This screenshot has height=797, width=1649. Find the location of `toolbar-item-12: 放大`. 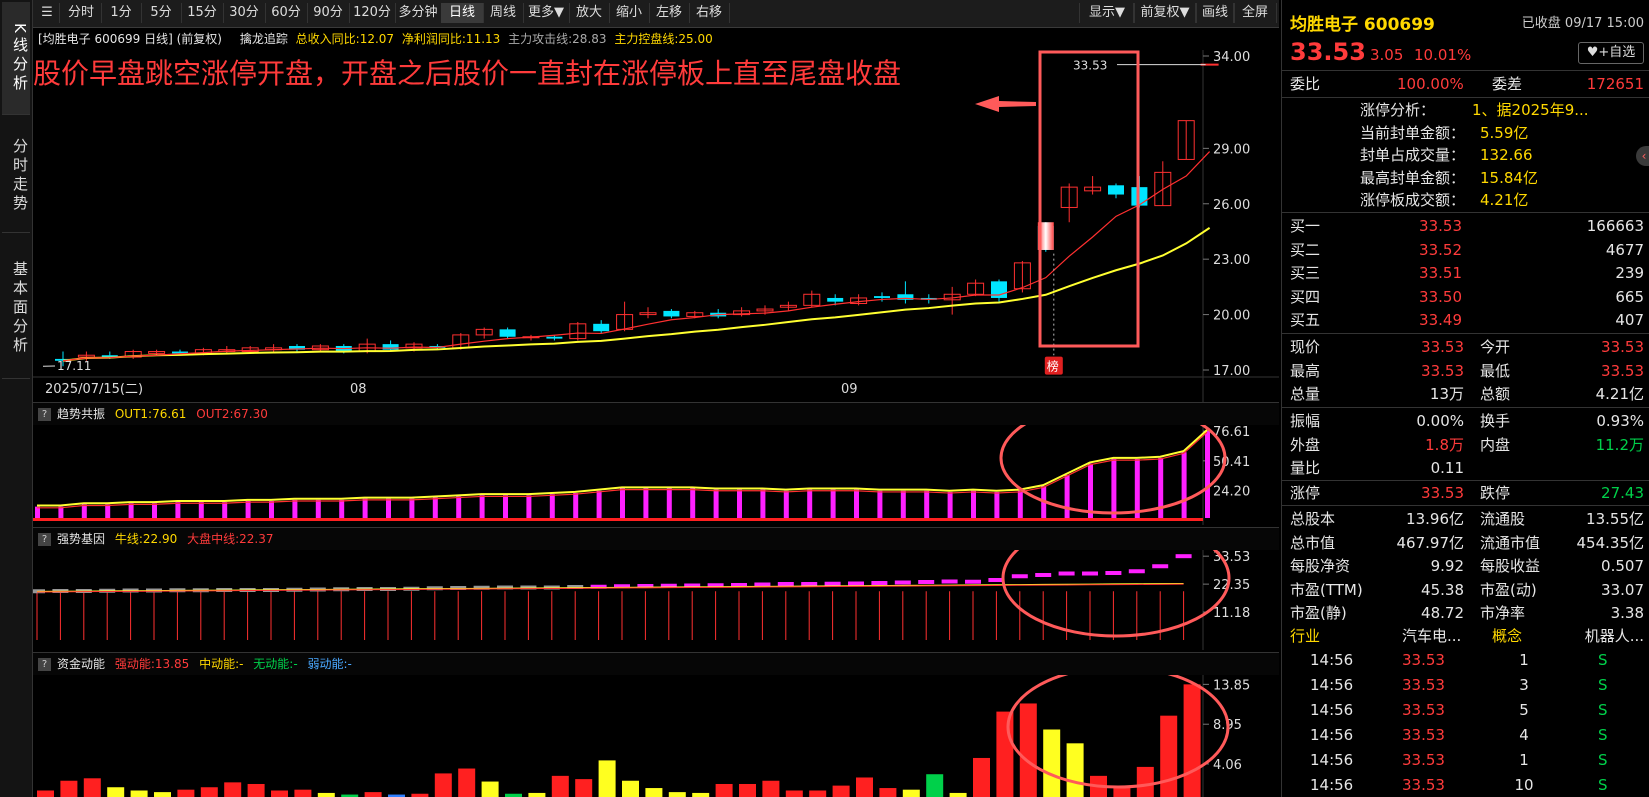

toolbar-item-12: 放大 is located at coordinates (589, 13).